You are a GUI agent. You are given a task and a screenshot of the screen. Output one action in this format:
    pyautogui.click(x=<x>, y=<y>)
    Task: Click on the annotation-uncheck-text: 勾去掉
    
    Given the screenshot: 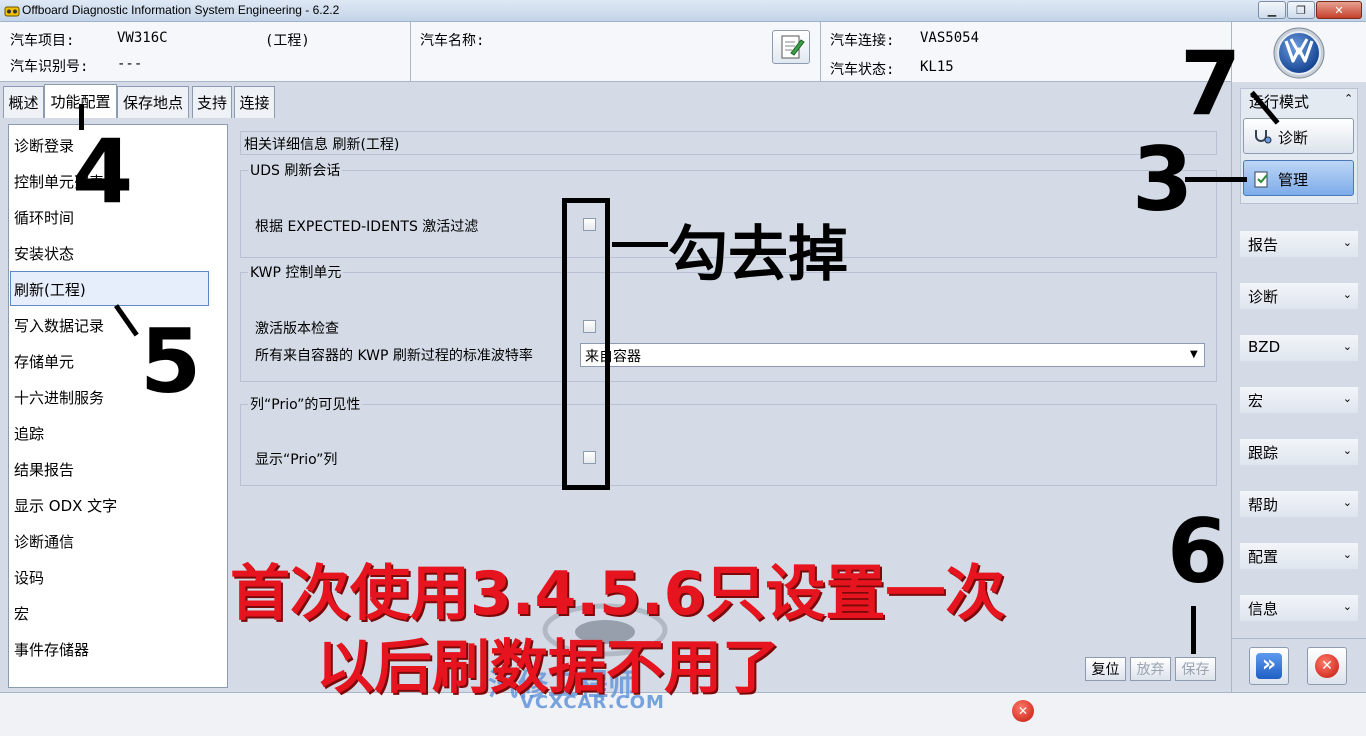 What is the action you would take?
    pyautogui.click(x=758, y=255)
    